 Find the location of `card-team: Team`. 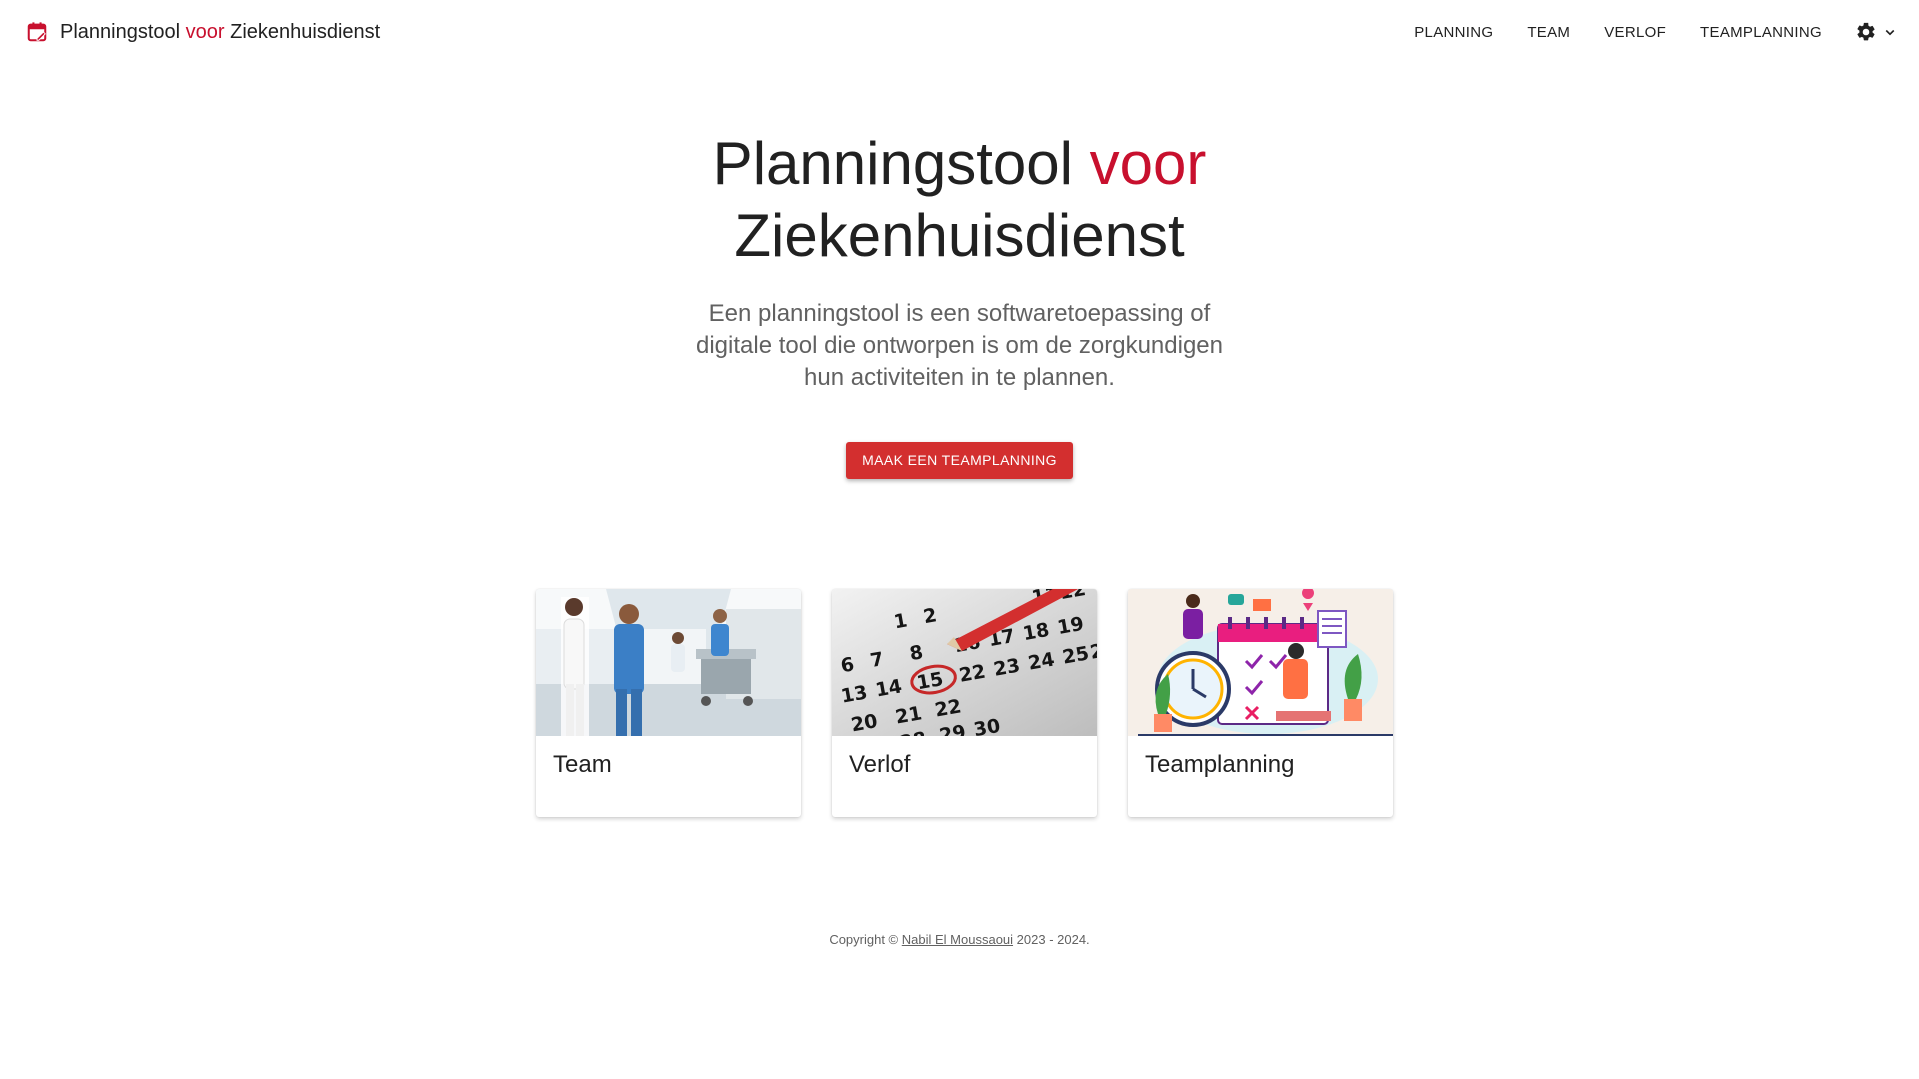

card-team: Team is located at coordinates (668, 703).